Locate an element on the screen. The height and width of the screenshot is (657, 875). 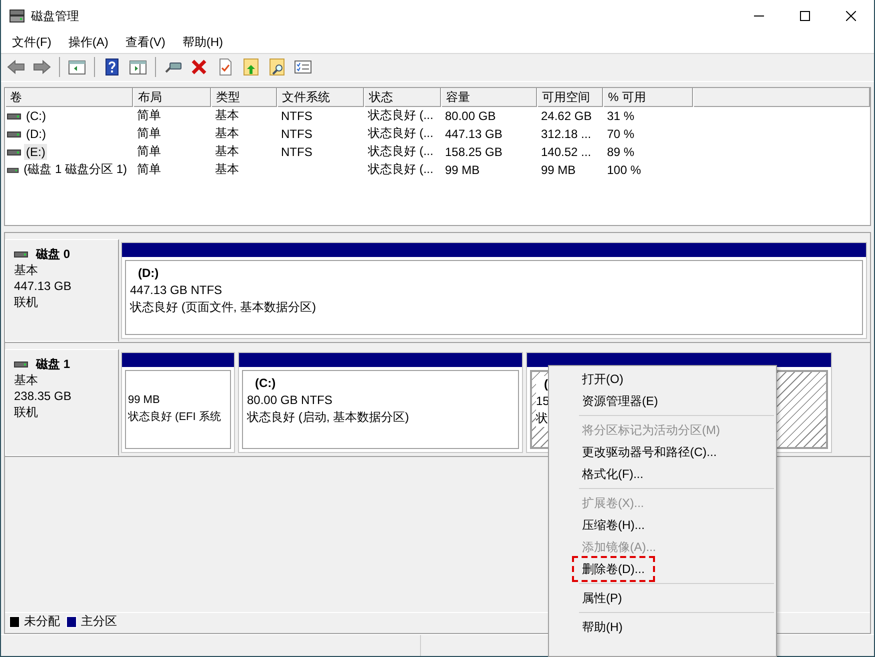
volume-name: (D:) is located at coordinates (36, 134).